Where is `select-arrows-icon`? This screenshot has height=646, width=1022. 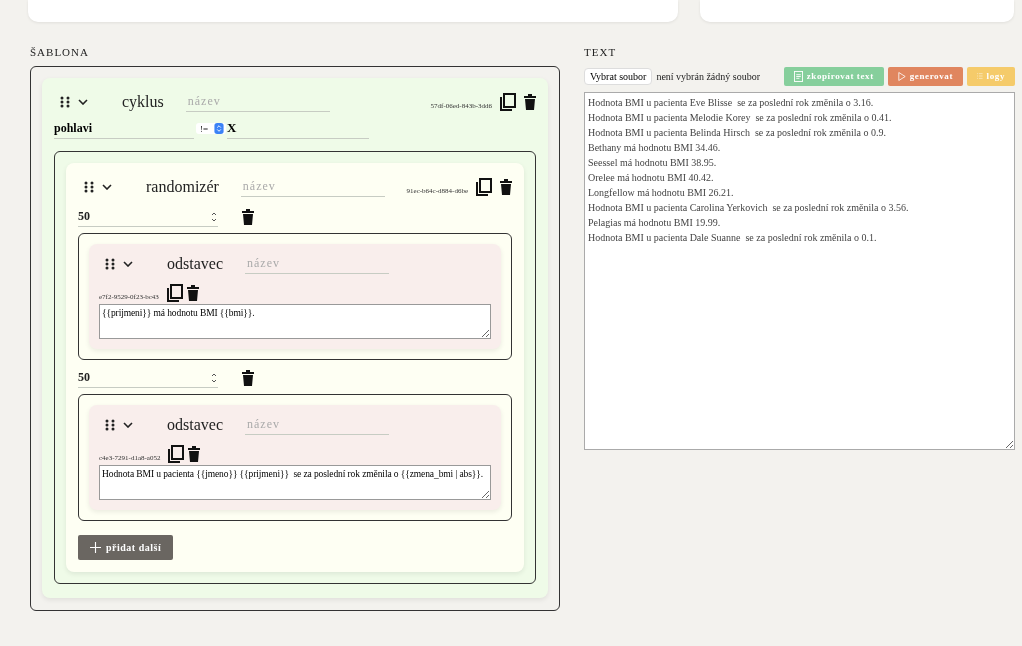
select-arrows-icon is located at coordinates (219, 128).